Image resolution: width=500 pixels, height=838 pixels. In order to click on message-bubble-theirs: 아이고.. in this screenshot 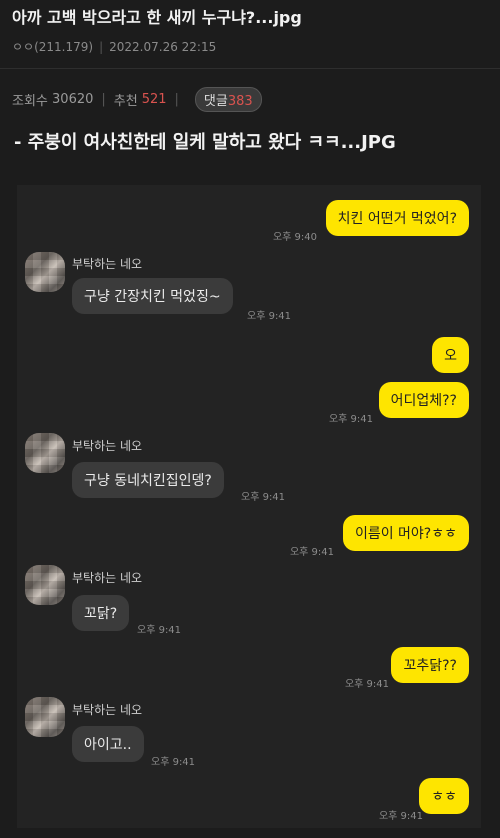, I will do `click(108, 744)`.